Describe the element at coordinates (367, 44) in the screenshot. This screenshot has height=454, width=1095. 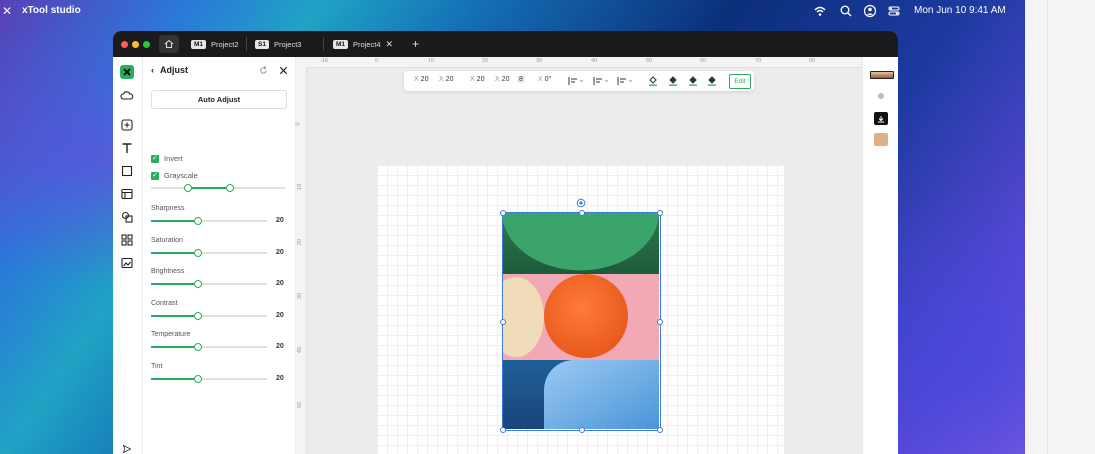
I see `tab-label: Project4` at that location.